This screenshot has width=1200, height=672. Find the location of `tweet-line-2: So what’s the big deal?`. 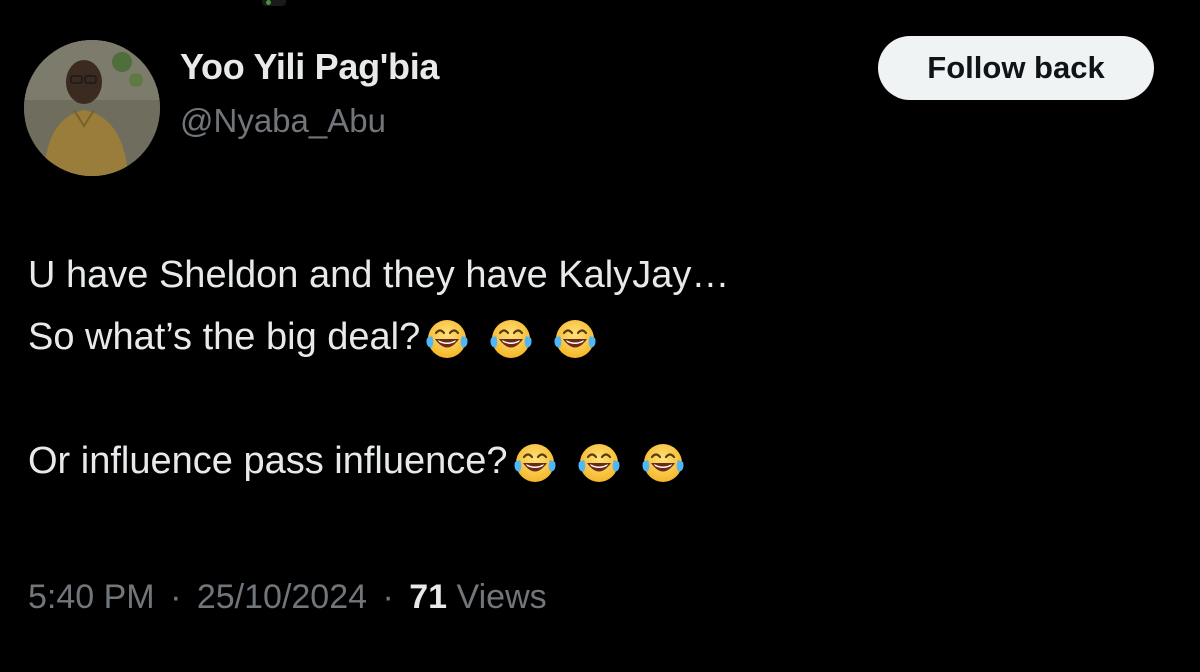

tweet-line-2: So what’s the big deal? is located at coordinates (598, 337).